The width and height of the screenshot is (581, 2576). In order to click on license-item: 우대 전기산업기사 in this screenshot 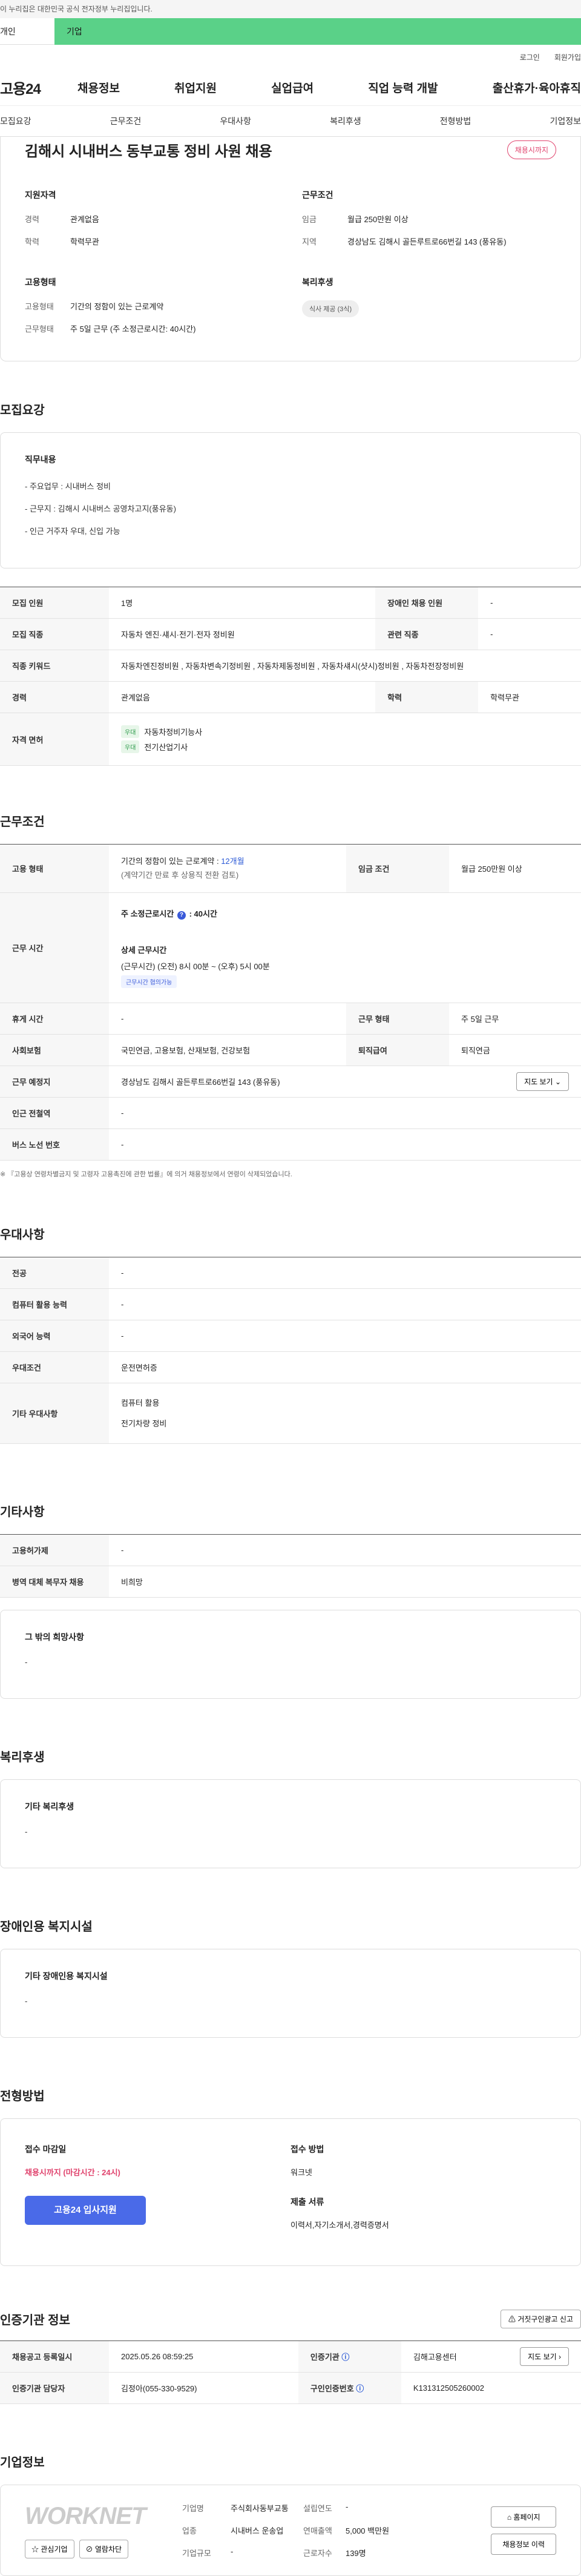, I will do `click(345, 746)`.